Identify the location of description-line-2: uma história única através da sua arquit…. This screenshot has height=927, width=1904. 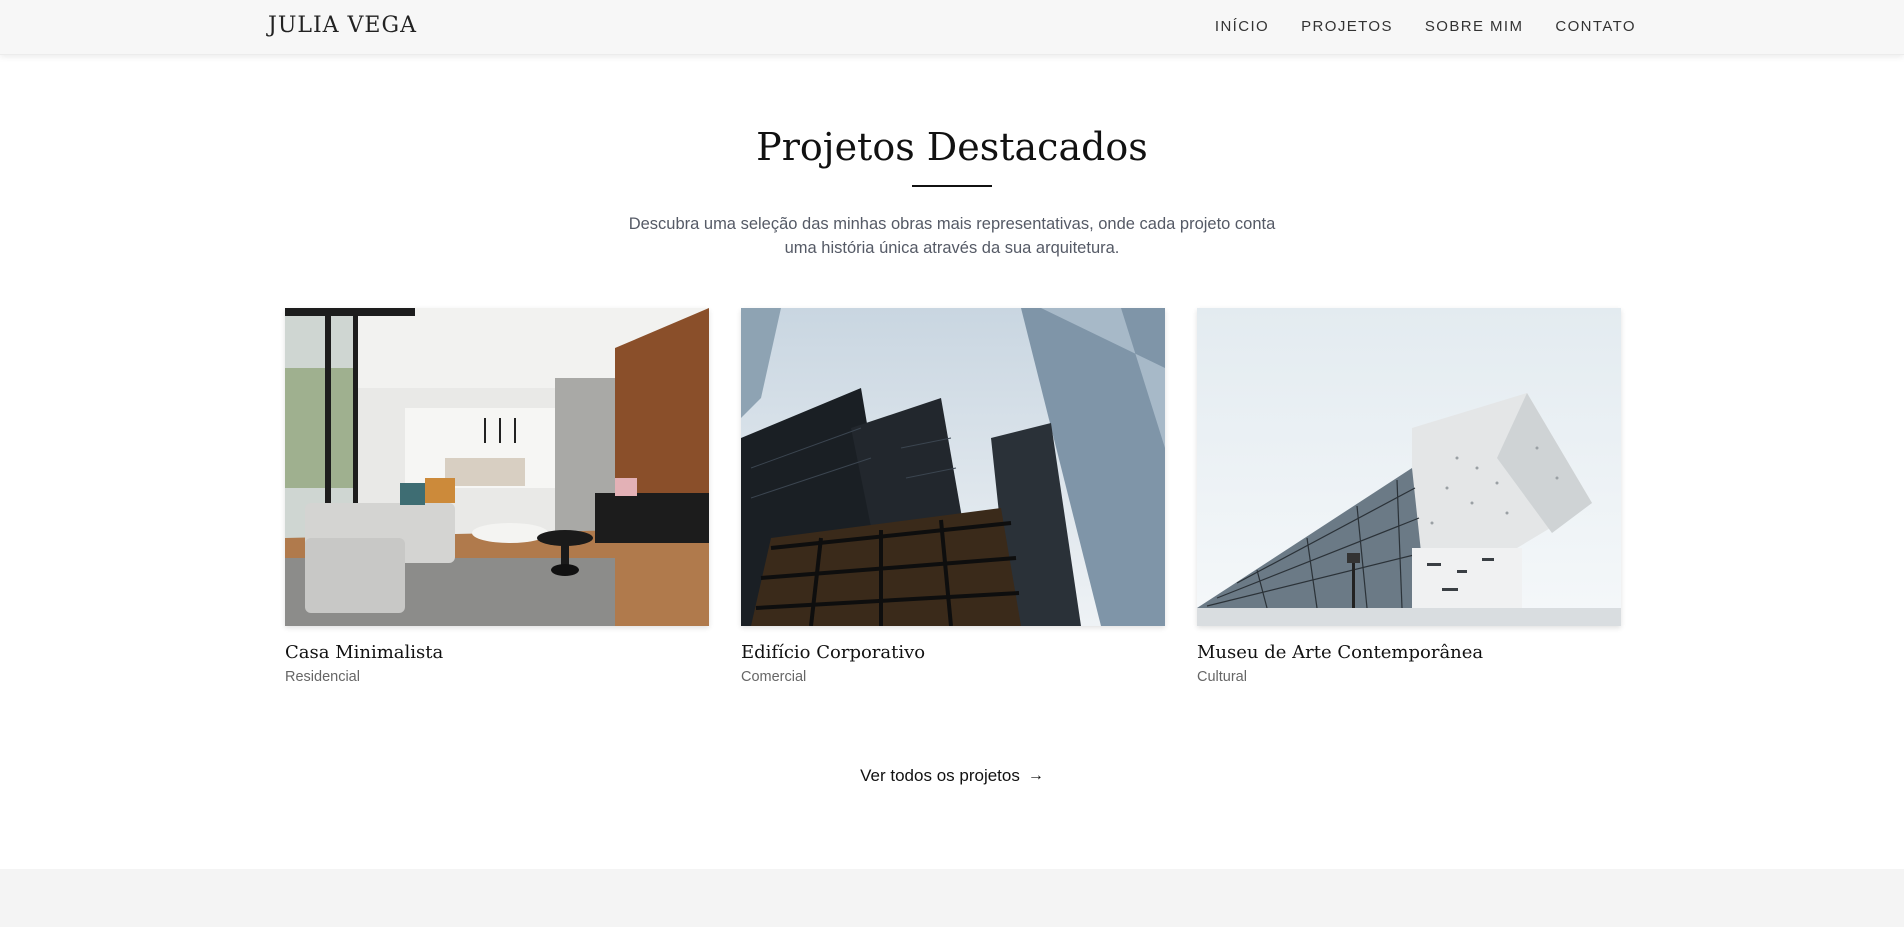
(952, 248).